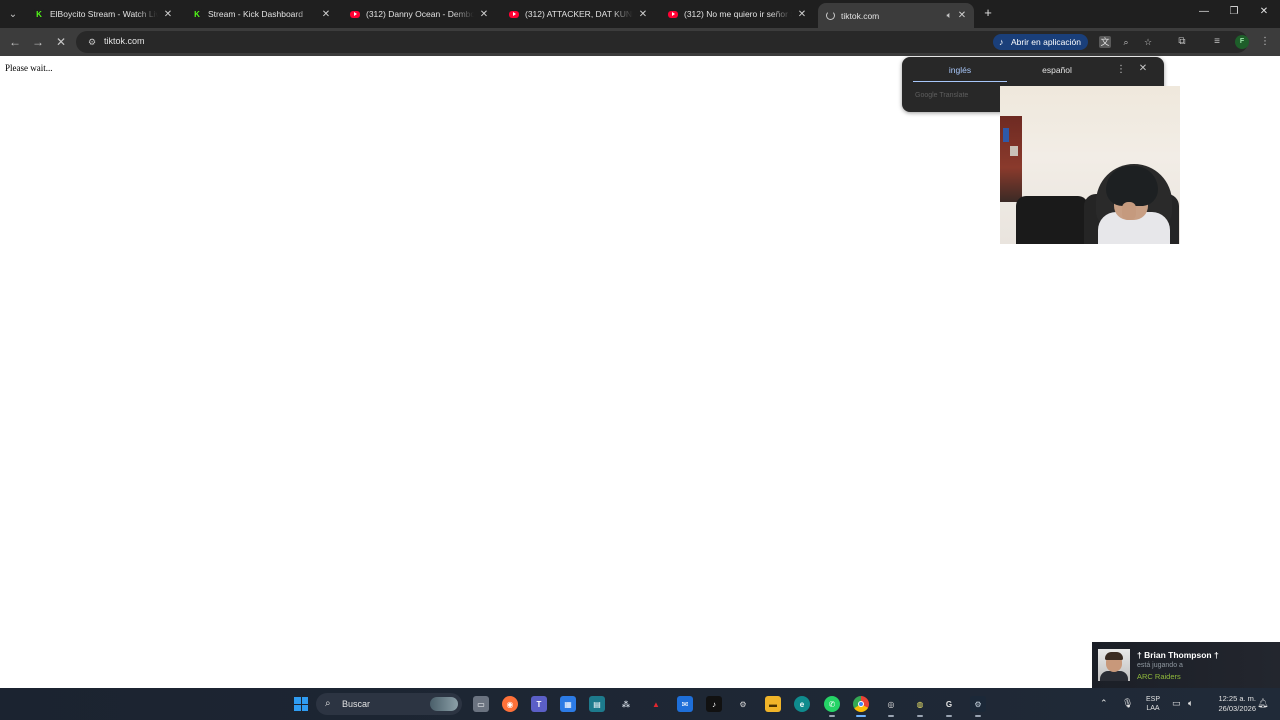 The width and height of the screenshot is (1280, 720). I want to click on tab-elboycito-stream: K ElBoycito Stream - Watch Live o ✕, so click(103, 14).